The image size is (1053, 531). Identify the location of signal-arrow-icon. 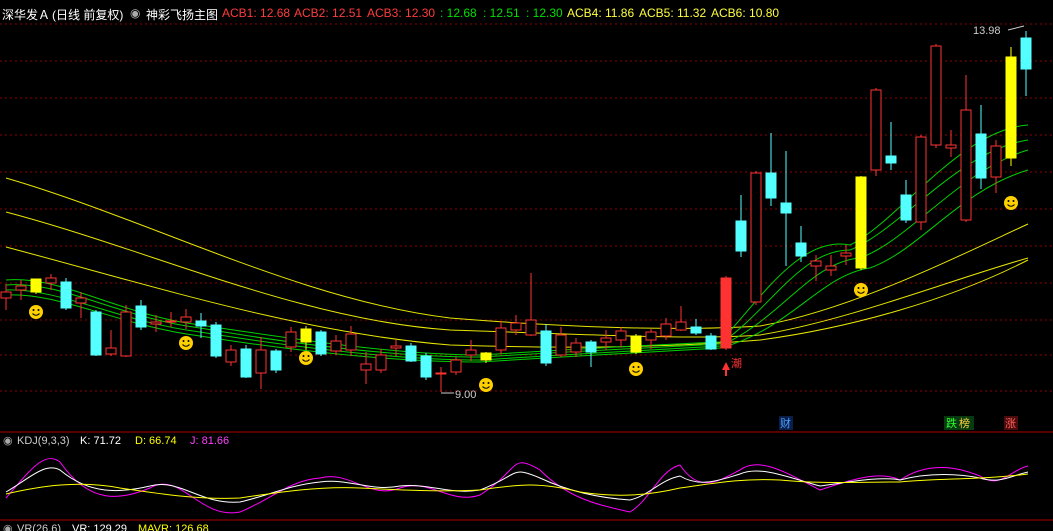
(726, 369).